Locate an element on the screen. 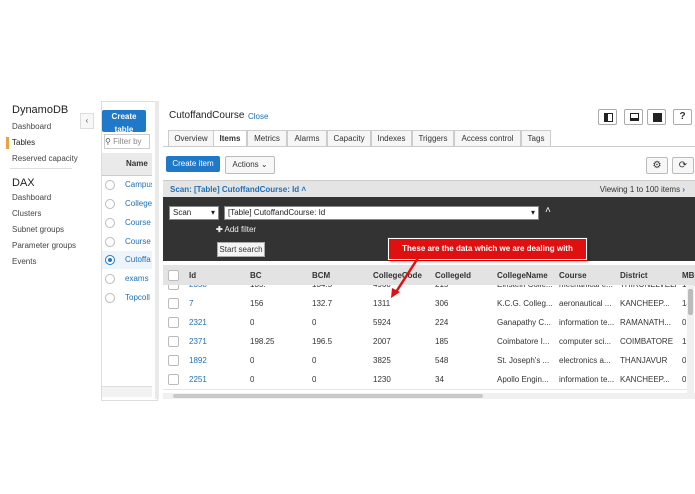  refresh-button: ⟳ is located at coordinates (683, 165).